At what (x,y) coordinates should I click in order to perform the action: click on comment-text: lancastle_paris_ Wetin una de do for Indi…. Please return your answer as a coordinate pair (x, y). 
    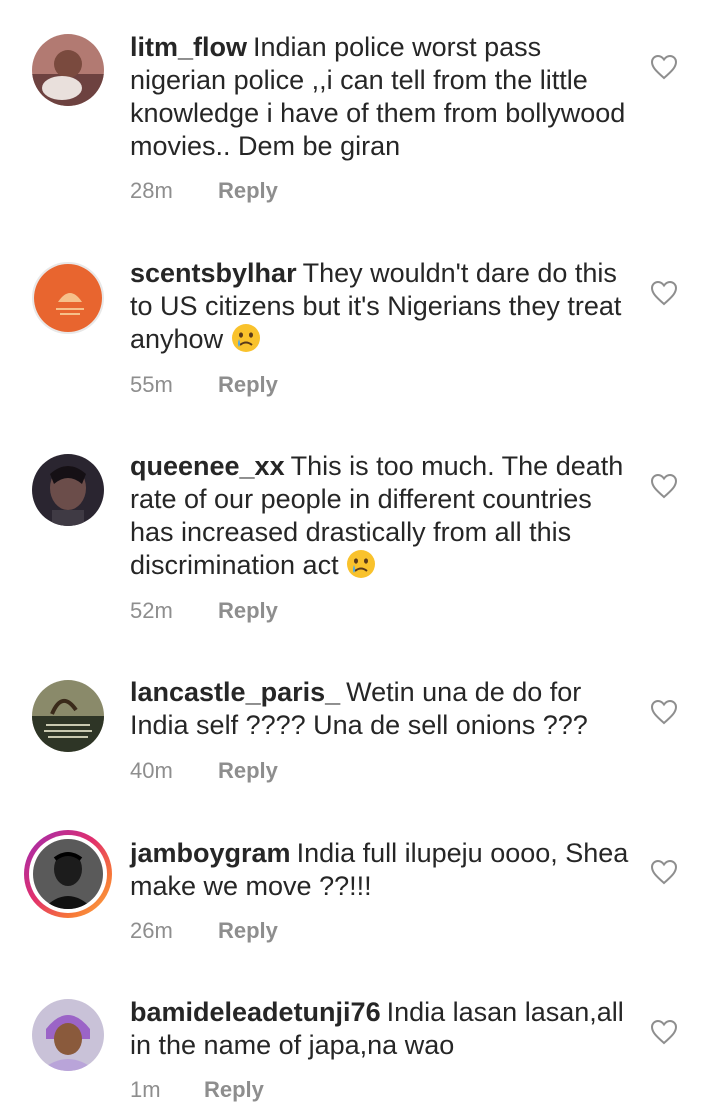
    Looking at the image, I should click on (380, 709).